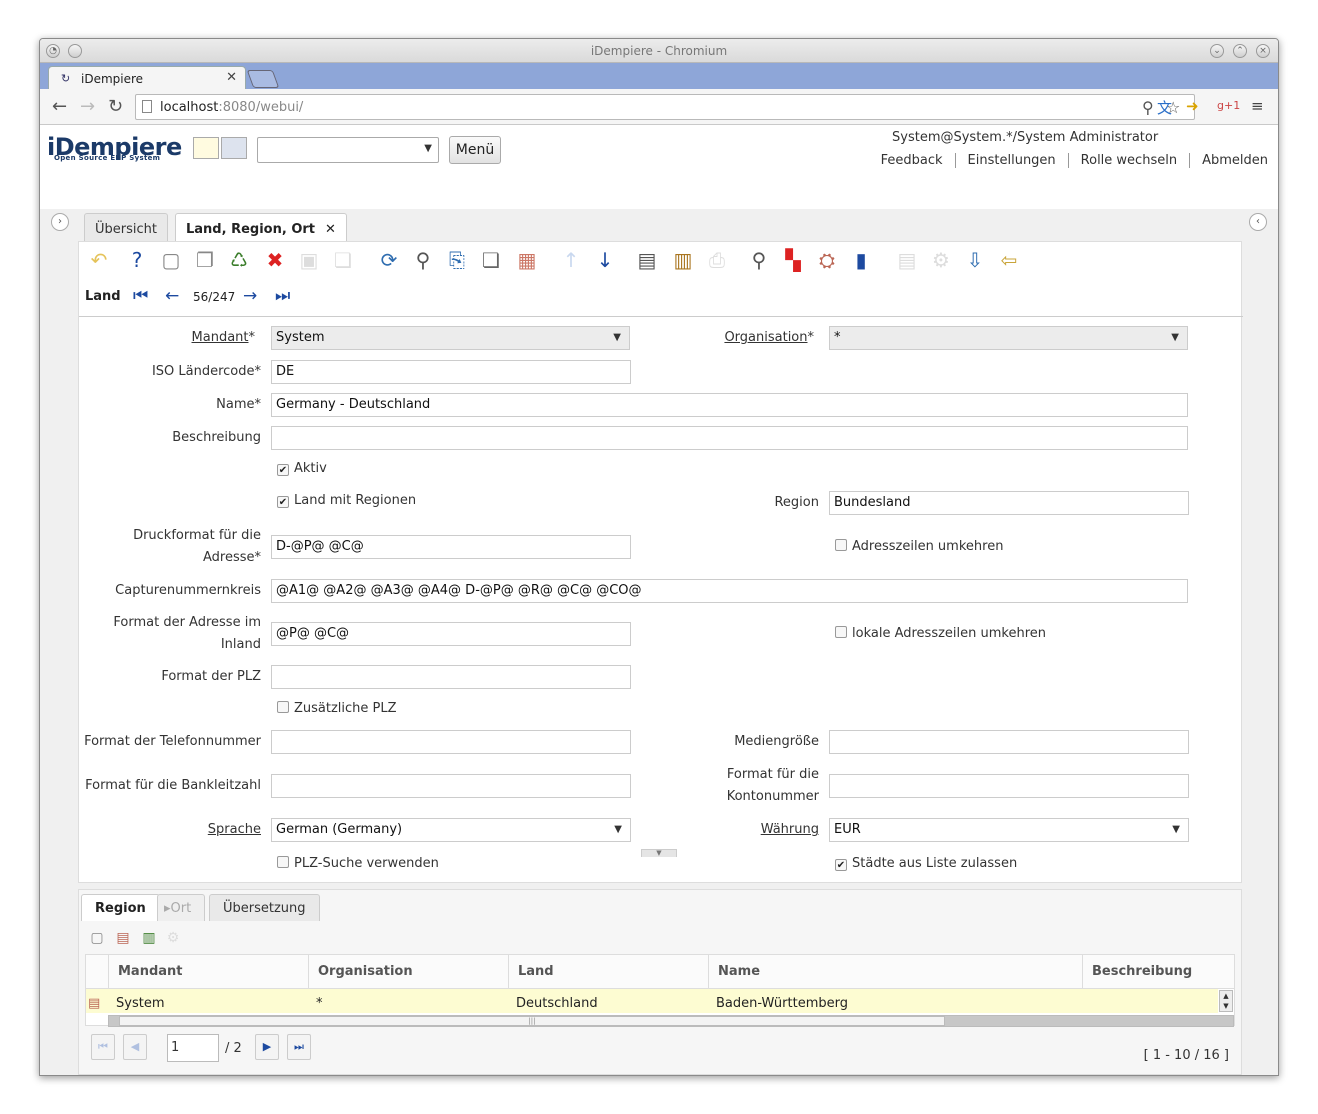 This screenshot has width=1318, height=1114. What do you see at coordinates (172, 296) in the screenshot?
I see `previous-record-icon: ←` at bounding box center [172, 296].